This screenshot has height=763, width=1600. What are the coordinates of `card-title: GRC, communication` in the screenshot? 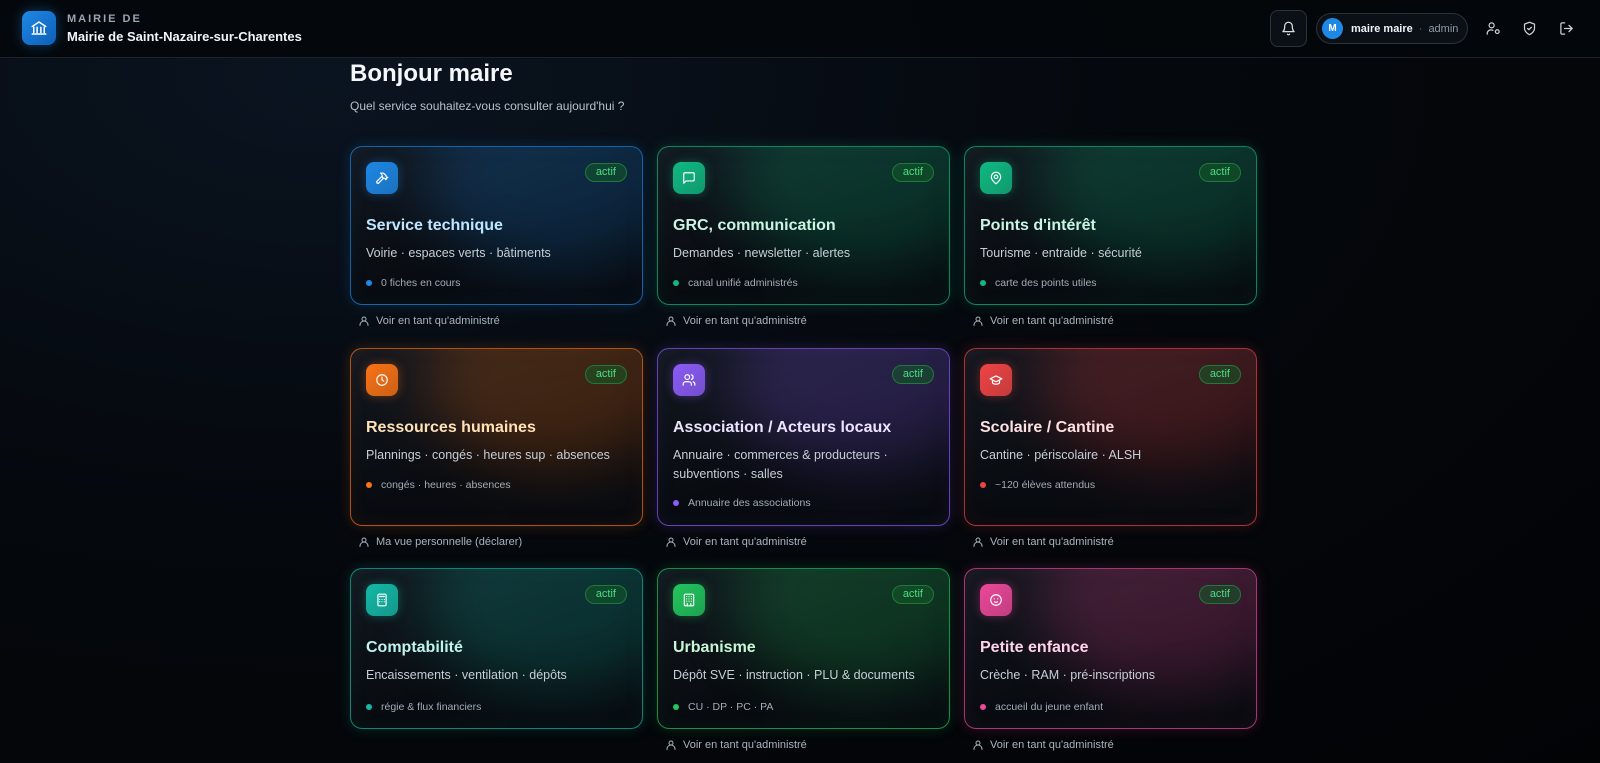 It's located at (754, 225).